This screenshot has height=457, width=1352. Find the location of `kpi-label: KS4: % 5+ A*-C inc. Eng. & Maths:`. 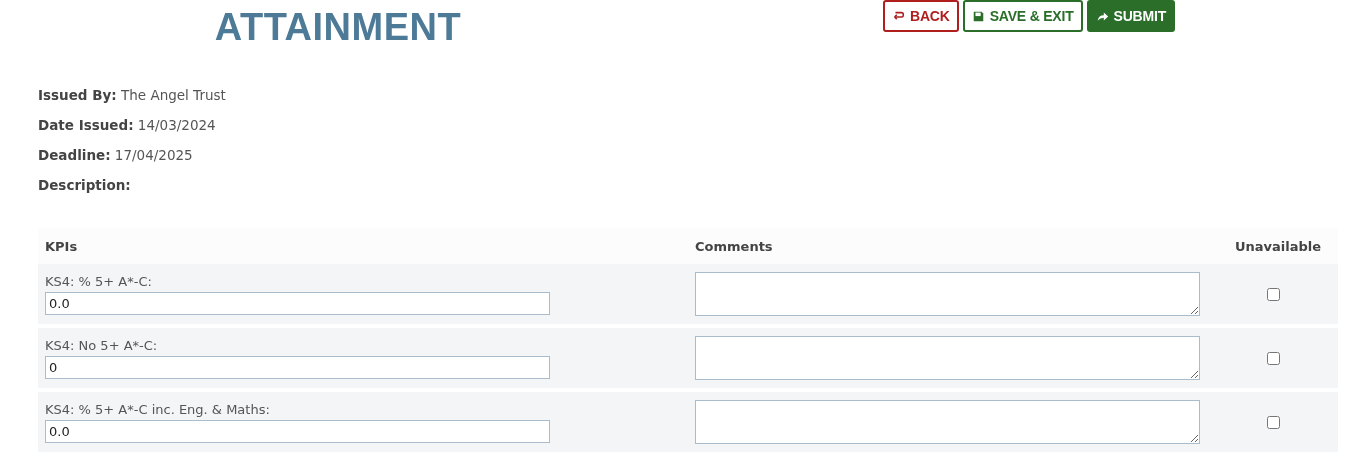

kpi-label: KS4: % 5+ A*-C inc. Eng. & Maths: is located at coordinates (158, 409).